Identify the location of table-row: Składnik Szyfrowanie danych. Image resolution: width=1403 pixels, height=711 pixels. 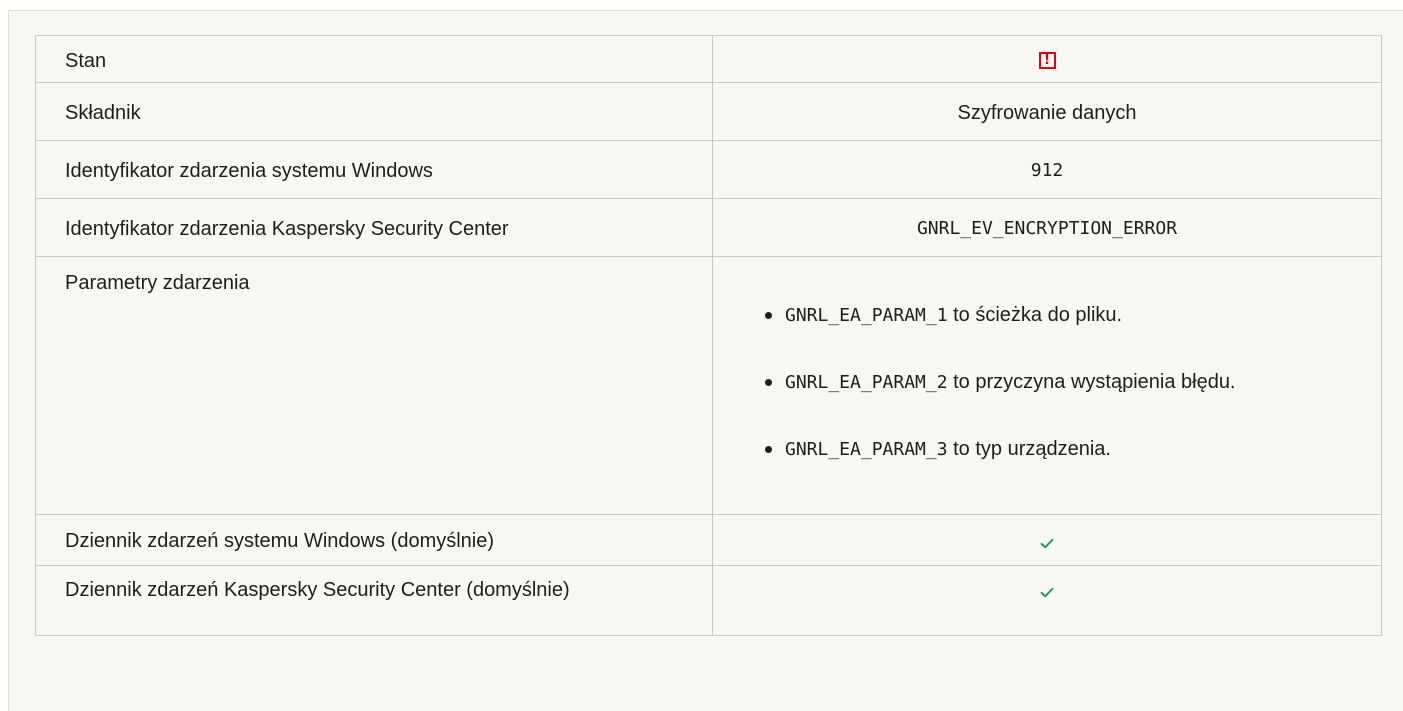
(708, 111).